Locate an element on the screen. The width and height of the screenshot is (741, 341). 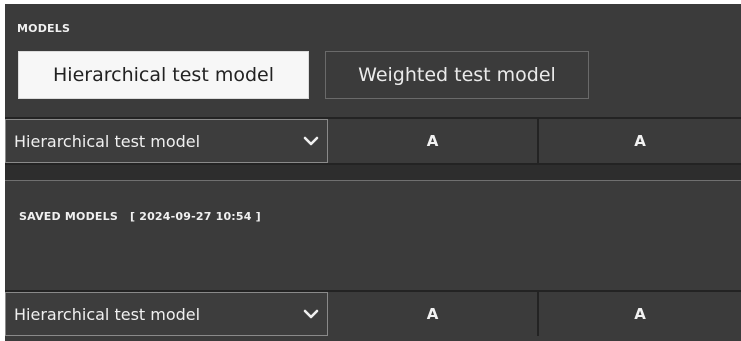
tab-hierarchical-test-model: Hierarchical test model is located at coordinates (163, 75).